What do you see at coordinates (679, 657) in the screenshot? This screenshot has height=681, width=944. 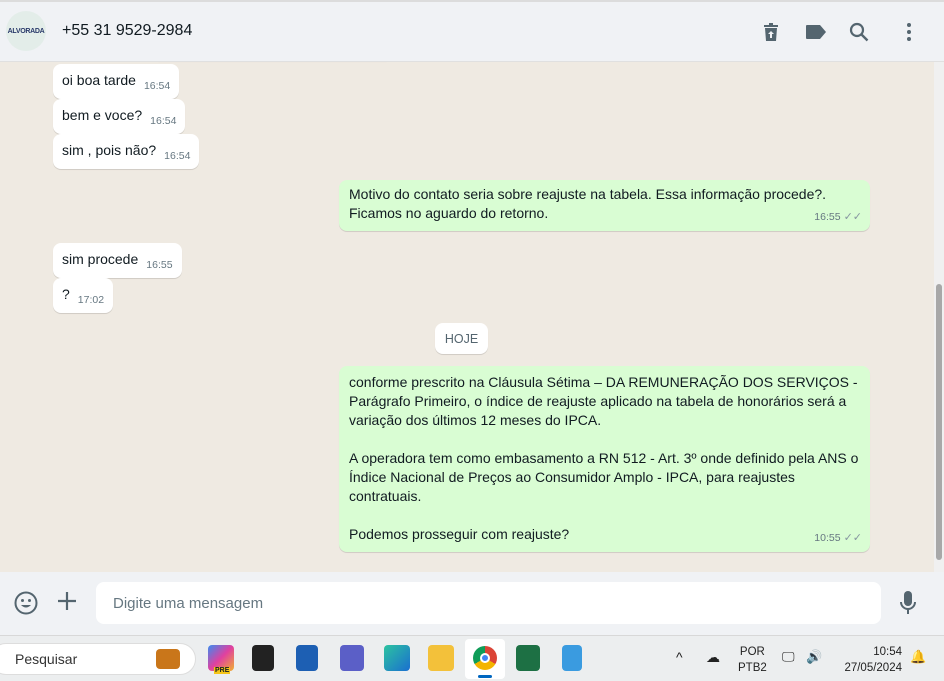 I see `chevron-up-icon: ^` at bounding box center [679, 657].